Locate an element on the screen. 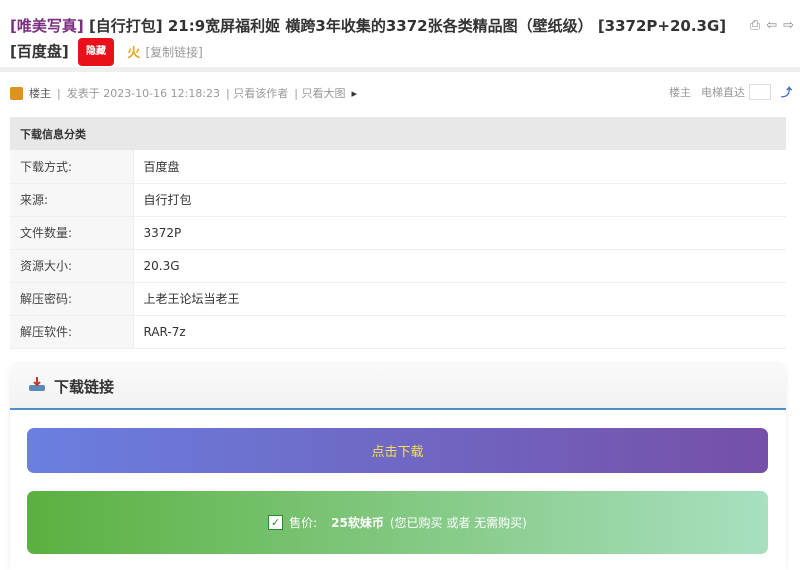 This screenshot has height=570, width=800. price-box: ✓ 售价: 25软妹币 (您已购买 或者 无需购买) is located at coordinates (397, 522).